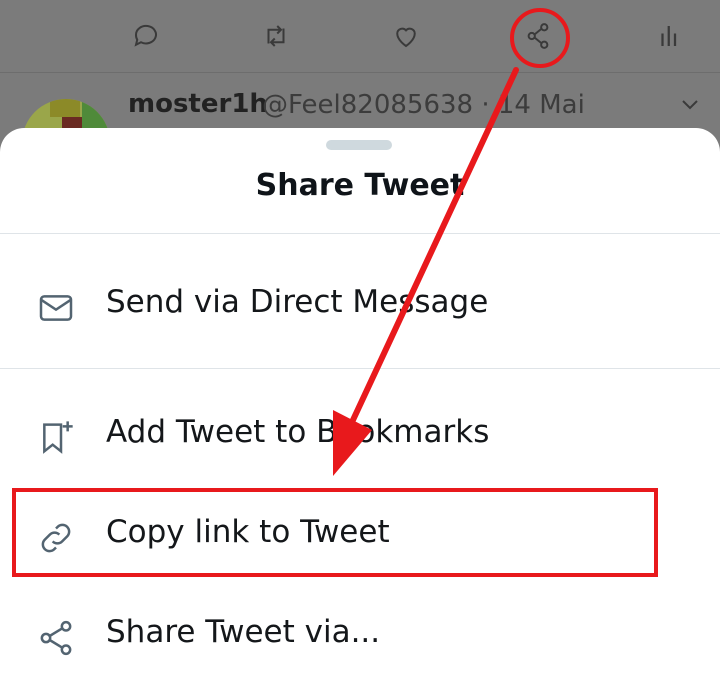 The width and height of the screenshot is (720, 700). I want to click on sheet-title: Share Tweet, so click(360, 185).